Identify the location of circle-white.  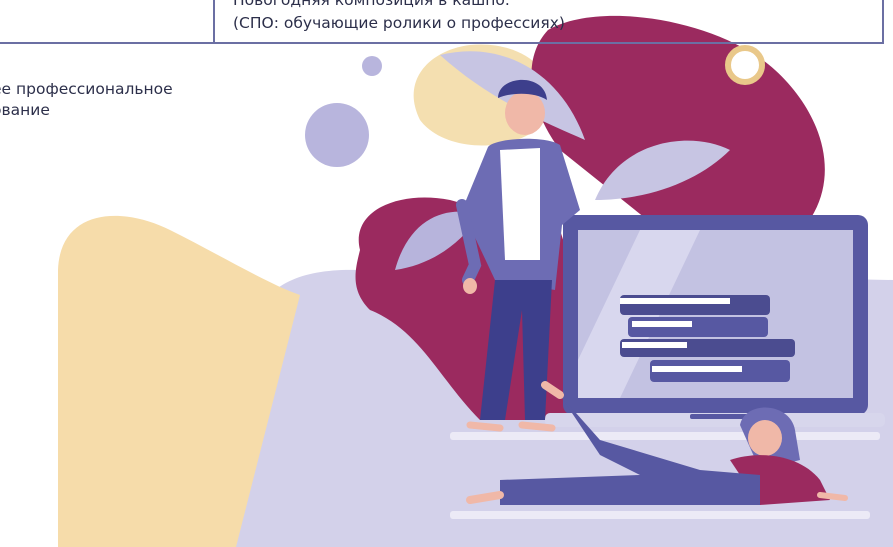
(745, 65).